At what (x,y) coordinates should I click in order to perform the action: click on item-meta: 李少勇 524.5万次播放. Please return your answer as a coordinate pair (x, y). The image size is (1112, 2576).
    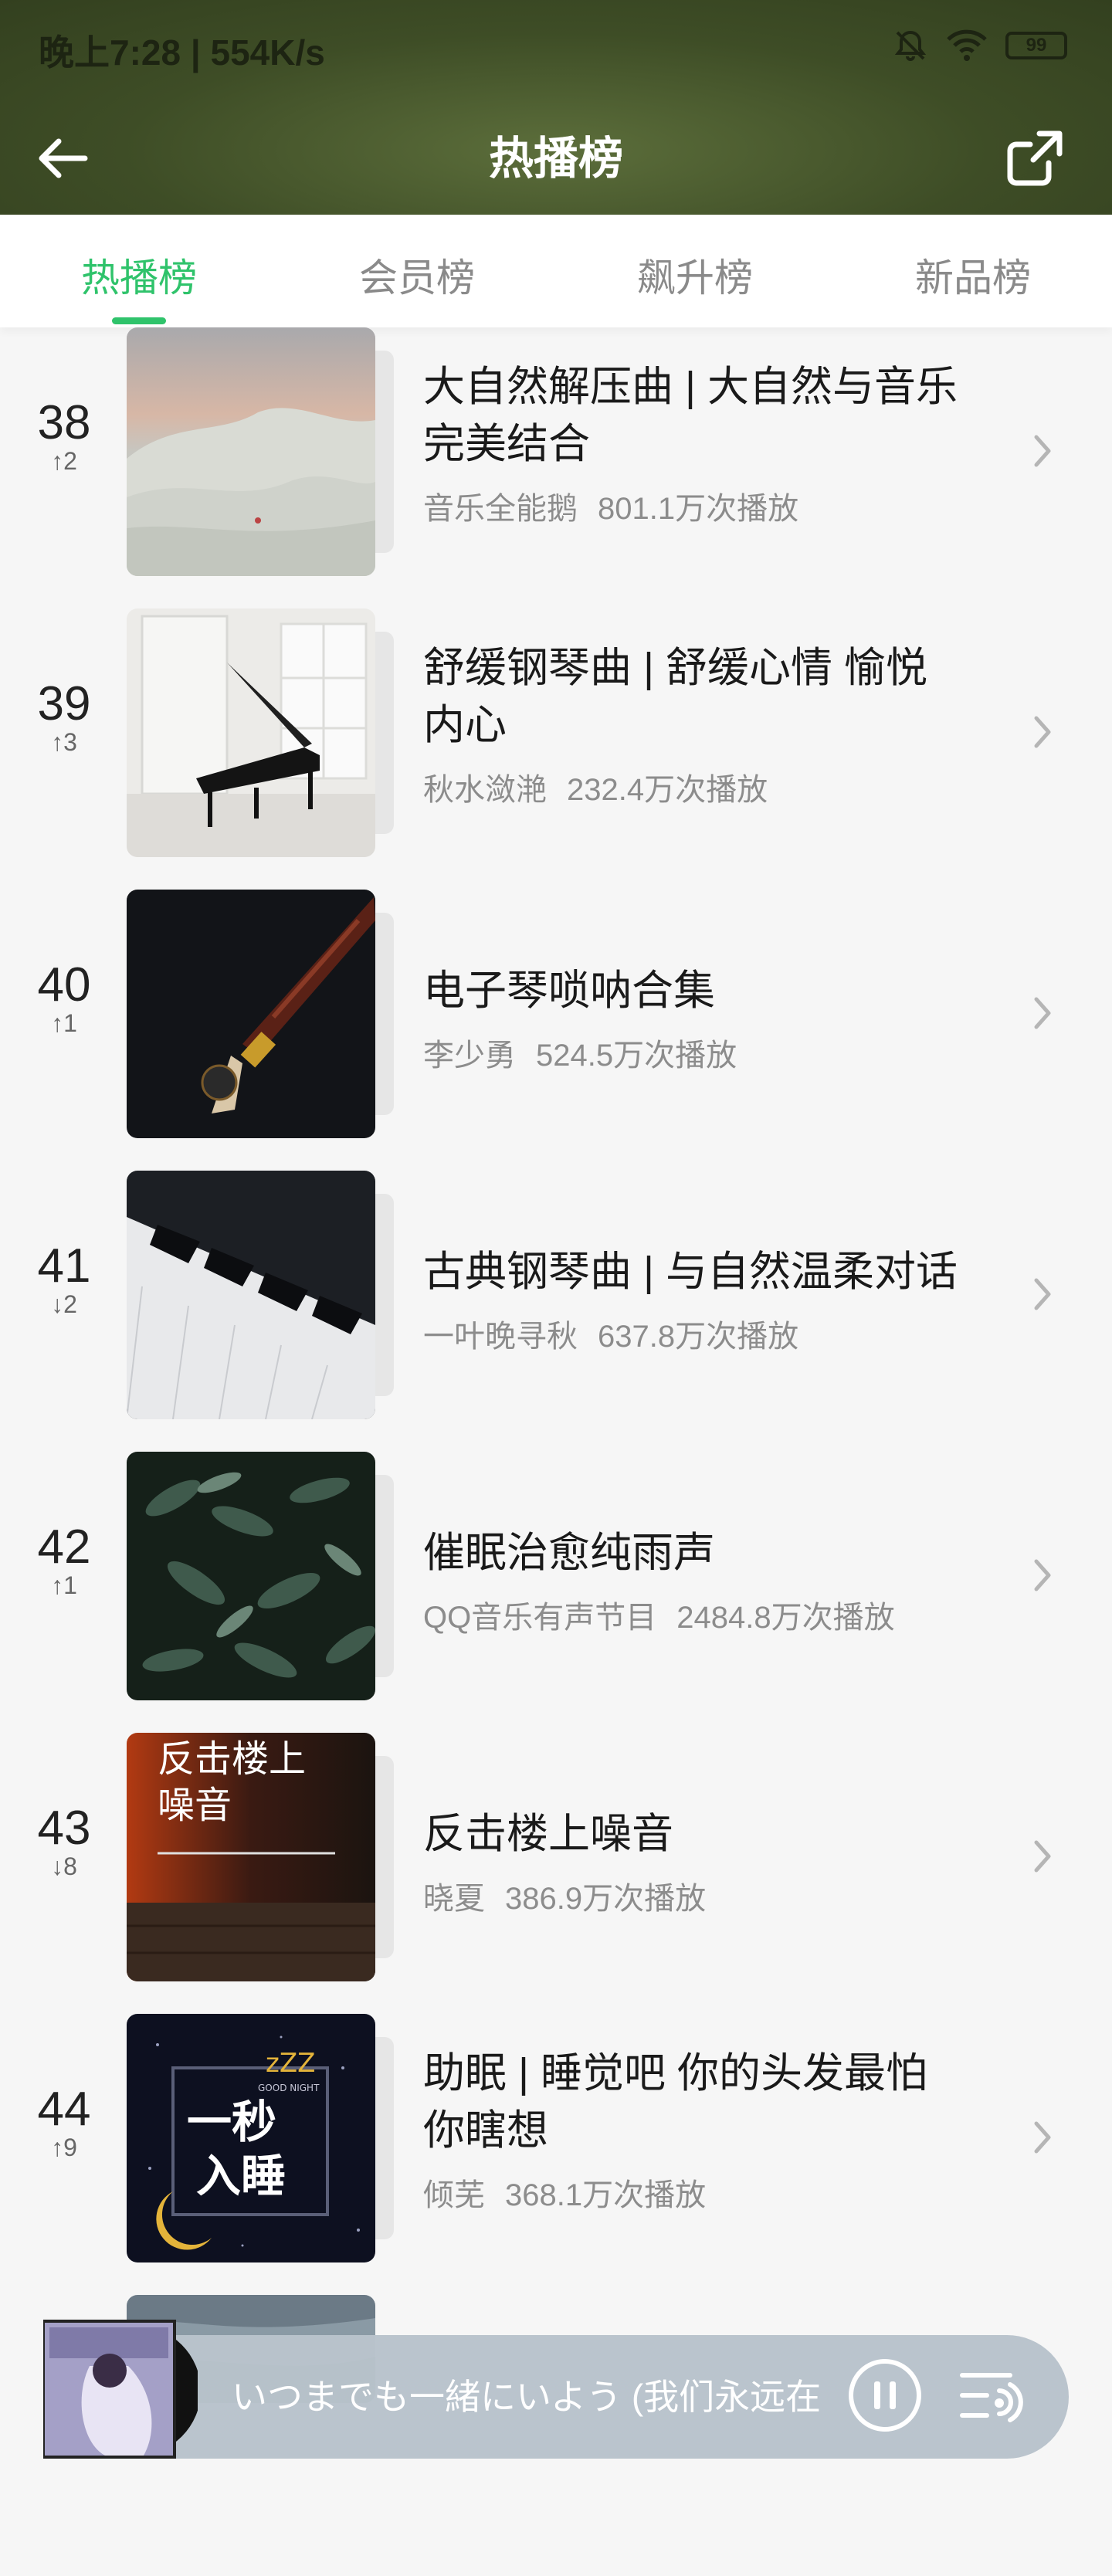
    Looking at the image, I should click on (709, 1052).